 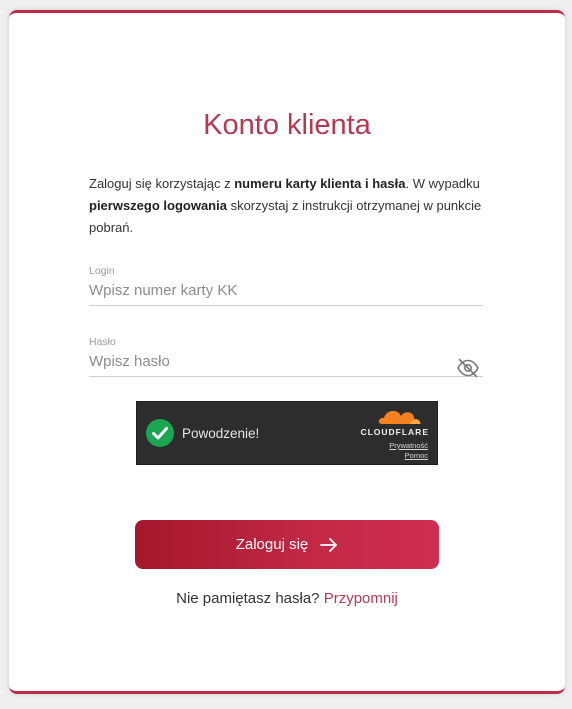 What do you see at coordinates (442, 183) in the screenshot?
I see `intro-text-part: . W wypadku` at bounding box center [442, 183].